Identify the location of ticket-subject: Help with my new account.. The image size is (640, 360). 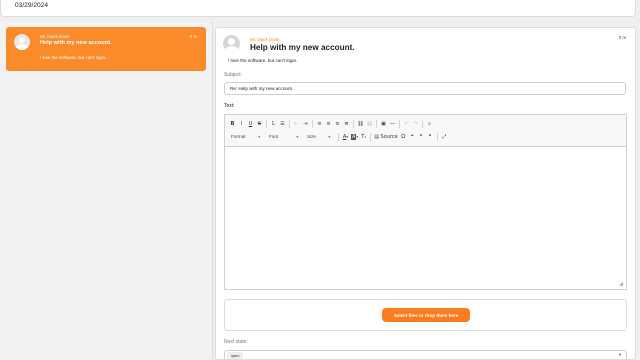
(76, 43).